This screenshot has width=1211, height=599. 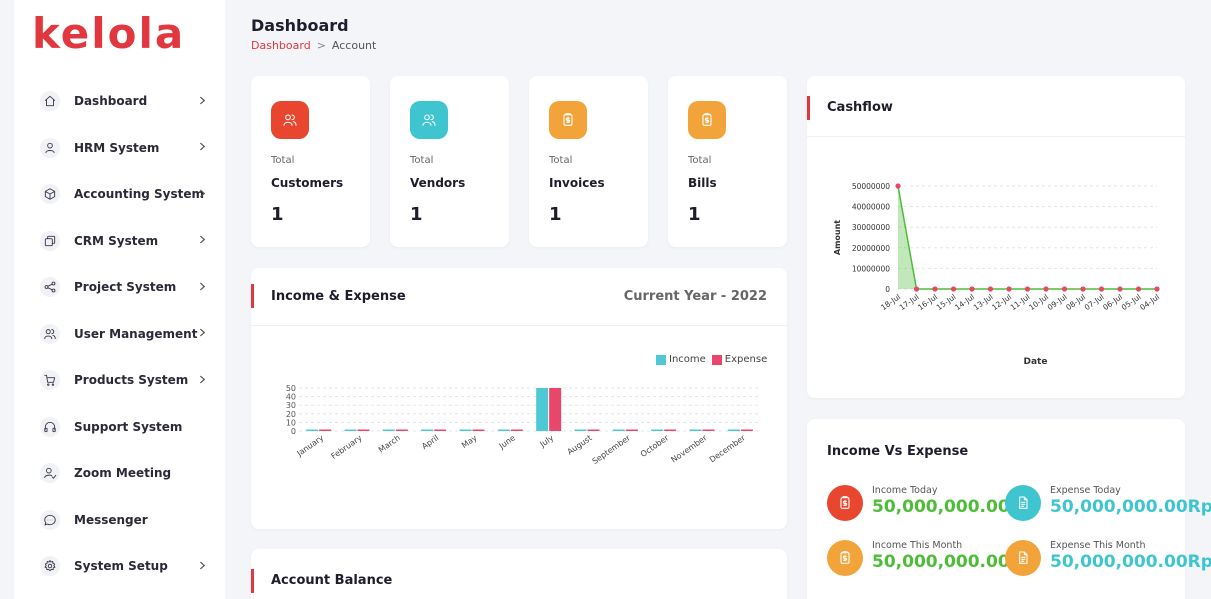 What do you see at coordinates (111, 101) in the screenshot?
I see `sidebar-item-label: Dashboard` at bounding box center [111, 101].